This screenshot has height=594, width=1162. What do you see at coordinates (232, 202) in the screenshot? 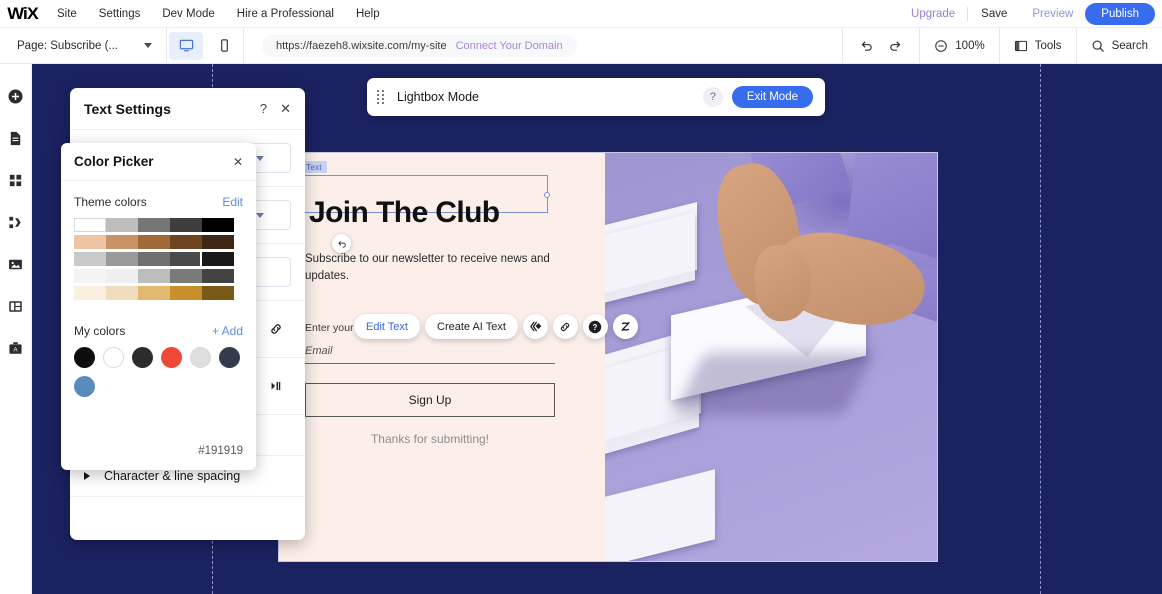
I see `edit-theme-colors-link: Edit` at bounding box center [232, 202].